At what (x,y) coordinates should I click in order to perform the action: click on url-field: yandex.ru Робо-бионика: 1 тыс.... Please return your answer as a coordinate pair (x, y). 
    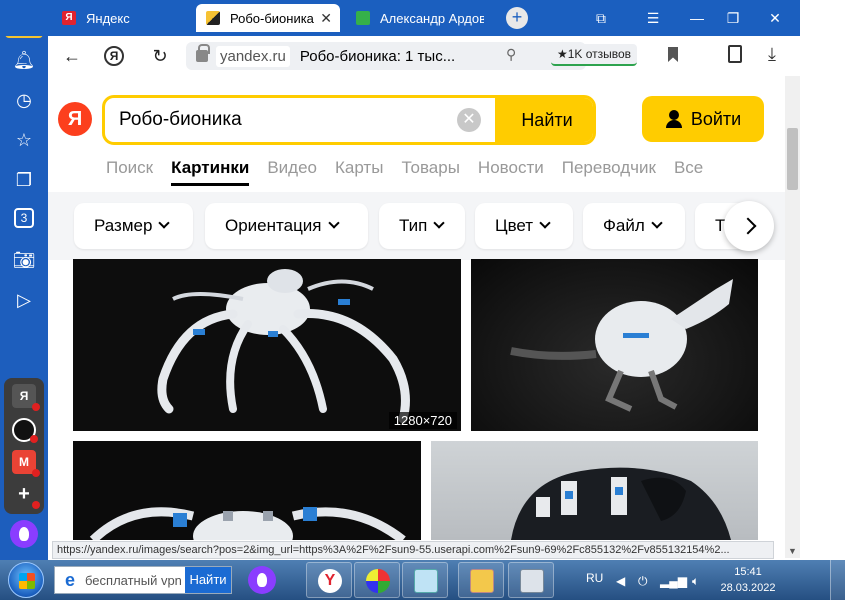
    Looking at the image, I should click on (386, 56).